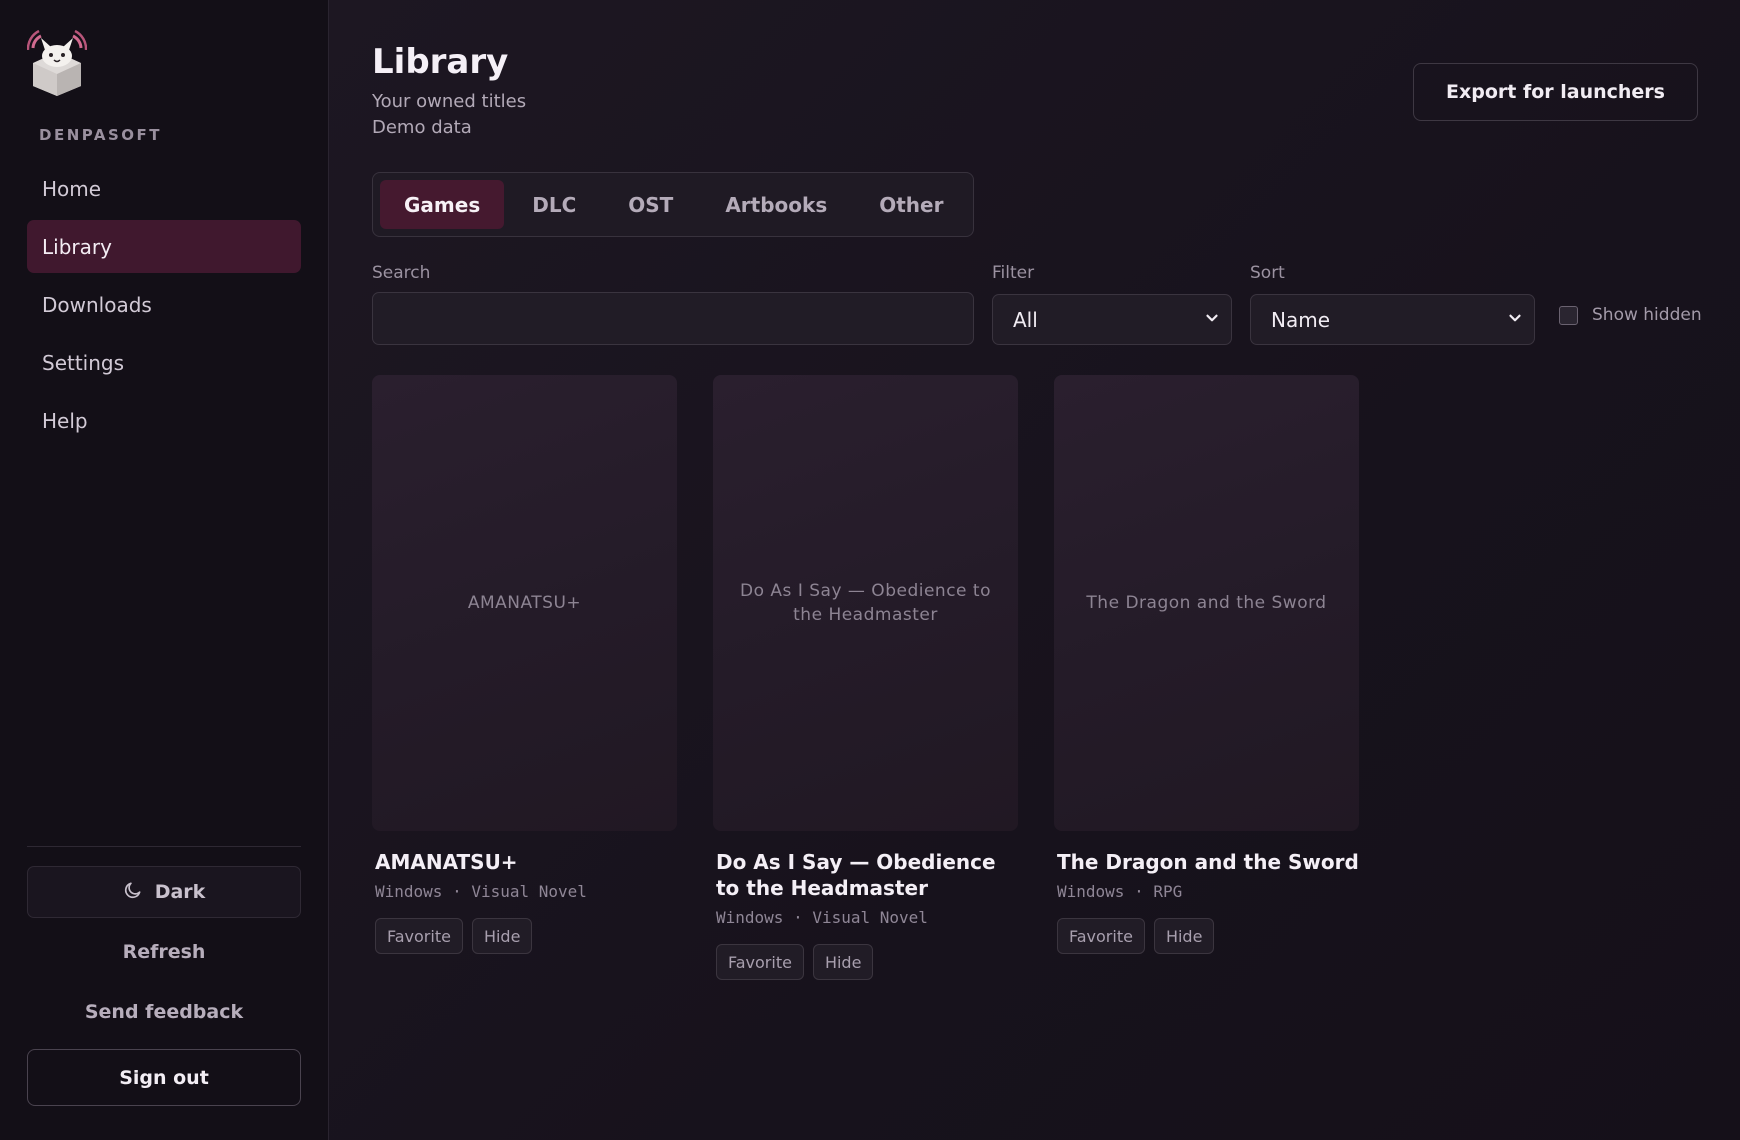 This screenshot has width=1740, height=1140. I want to click on tab-ost: OST, so click(650, 204).